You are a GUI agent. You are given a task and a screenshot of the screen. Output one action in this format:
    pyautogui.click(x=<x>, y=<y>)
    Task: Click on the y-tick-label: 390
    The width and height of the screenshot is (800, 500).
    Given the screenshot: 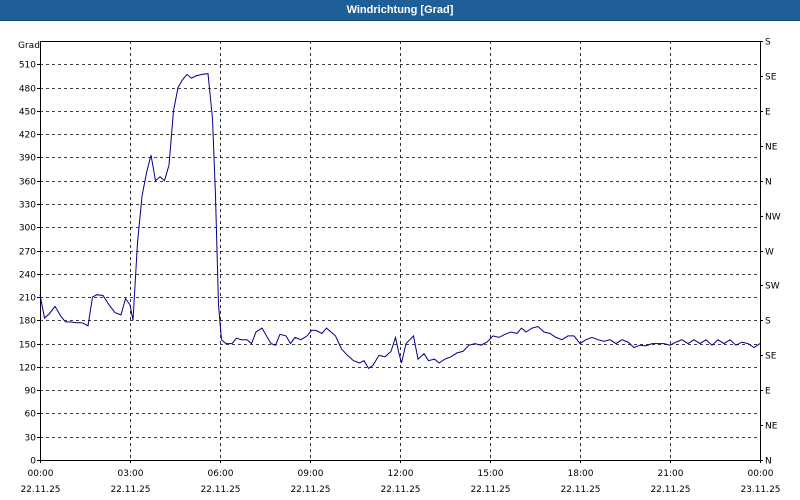 What is the action you would take?
    pyautogui.click(x=27, y=159)
    